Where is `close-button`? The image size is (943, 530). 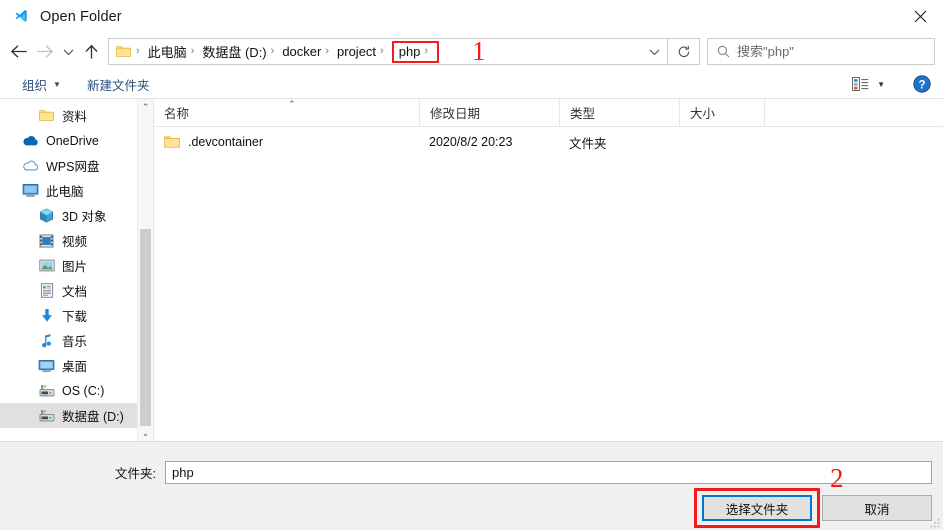
close-button is located at coordinates (920, 16).